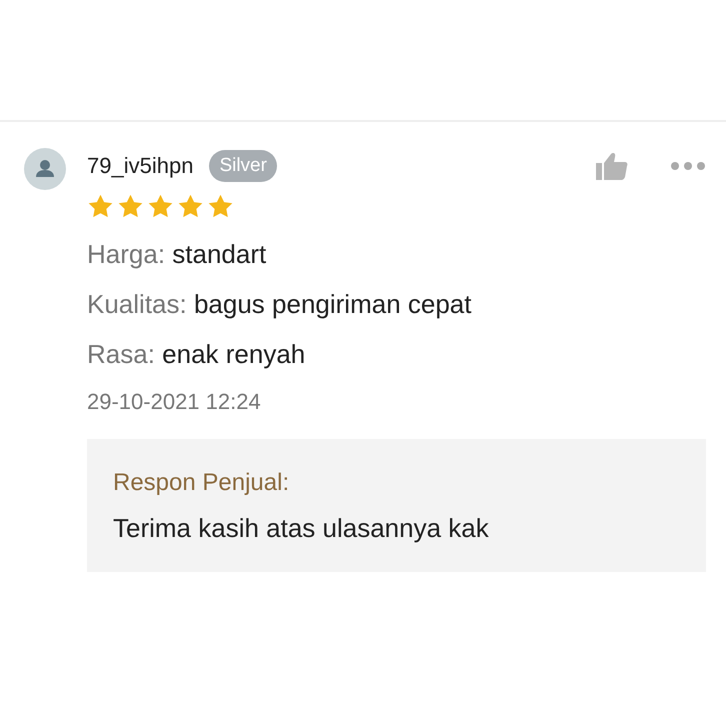  I want to click on more-icon, so click(688, 166).